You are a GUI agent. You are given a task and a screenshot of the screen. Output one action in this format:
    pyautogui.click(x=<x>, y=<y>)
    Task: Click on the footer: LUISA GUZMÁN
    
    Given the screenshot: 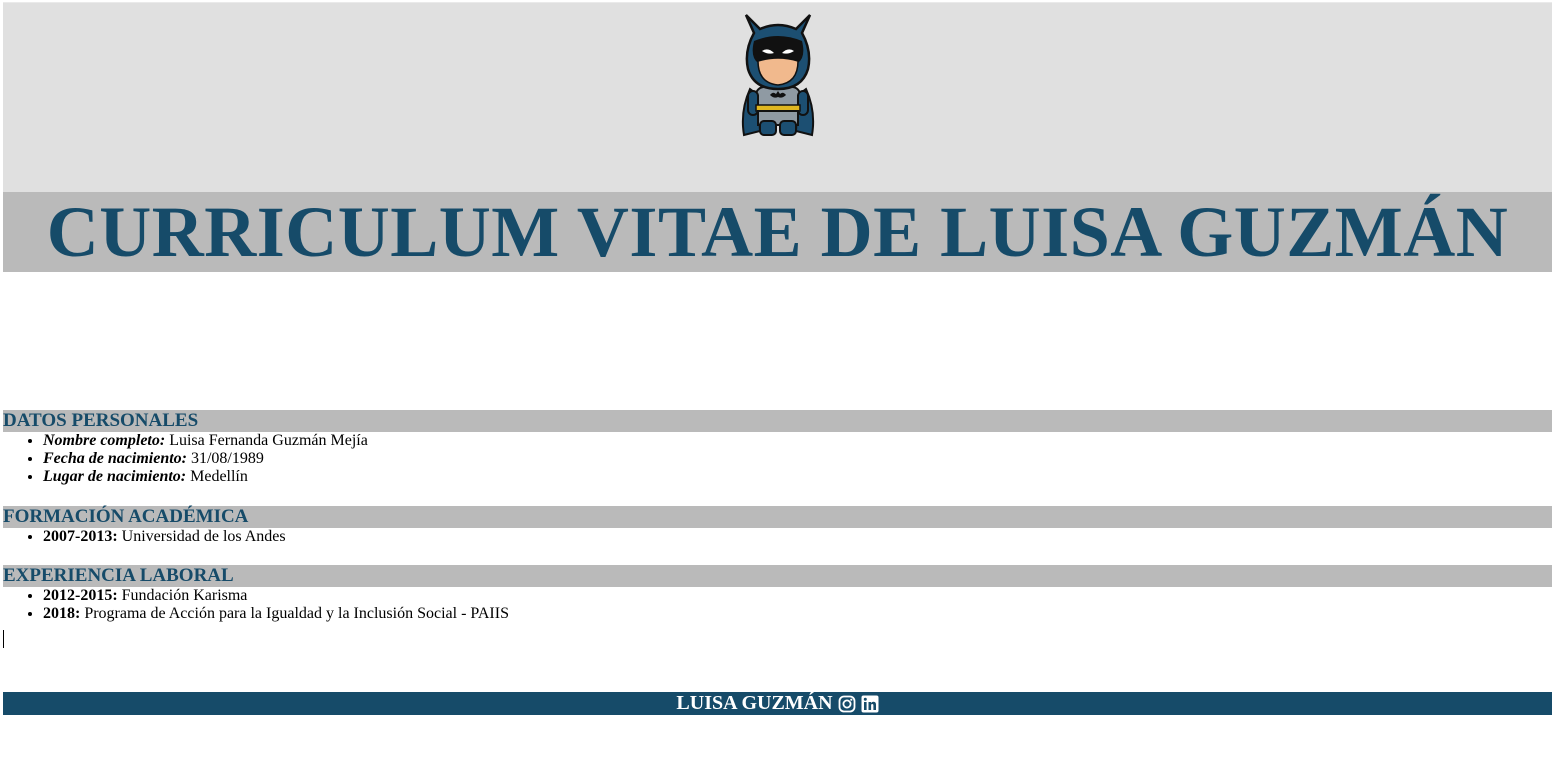 What is the action you would take?
    pyautogui.click(x=777, y=703)
    